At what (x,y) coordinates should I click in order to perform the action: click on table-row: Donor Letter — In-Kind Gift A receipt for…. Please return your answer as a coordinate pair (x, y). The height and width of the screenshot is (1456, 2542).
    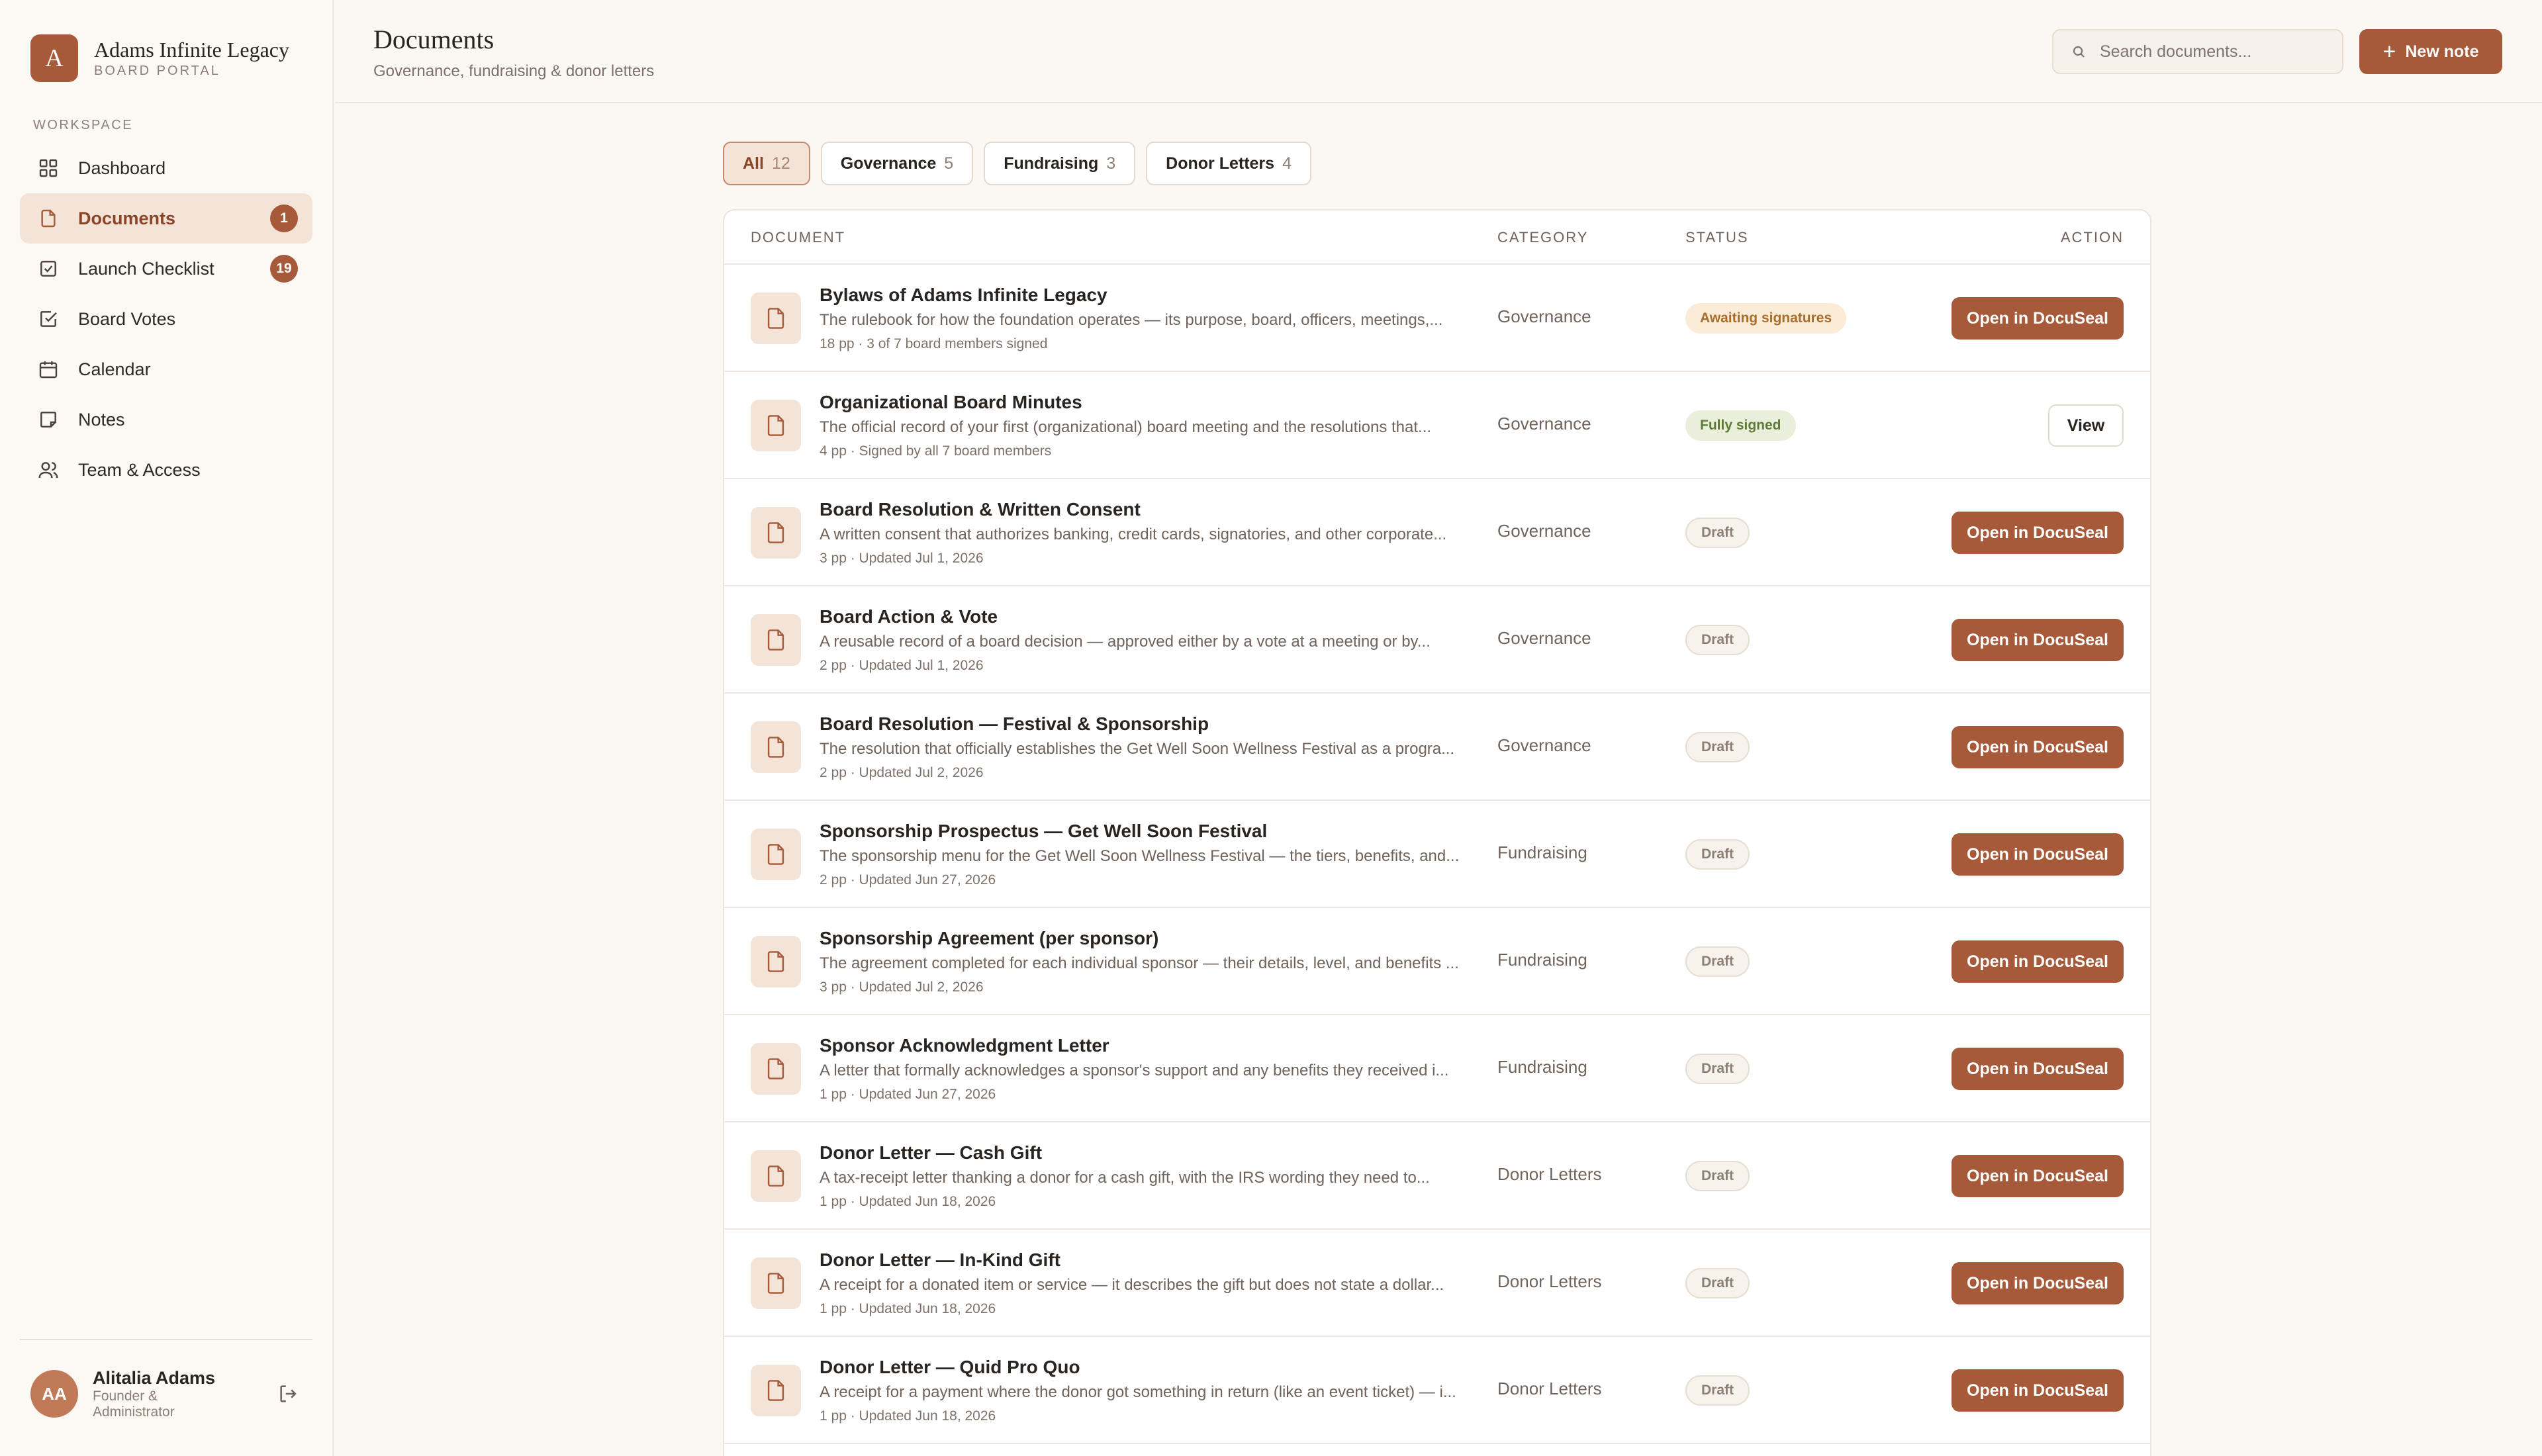
    Looking at the image, I should click on (1437, 1283).